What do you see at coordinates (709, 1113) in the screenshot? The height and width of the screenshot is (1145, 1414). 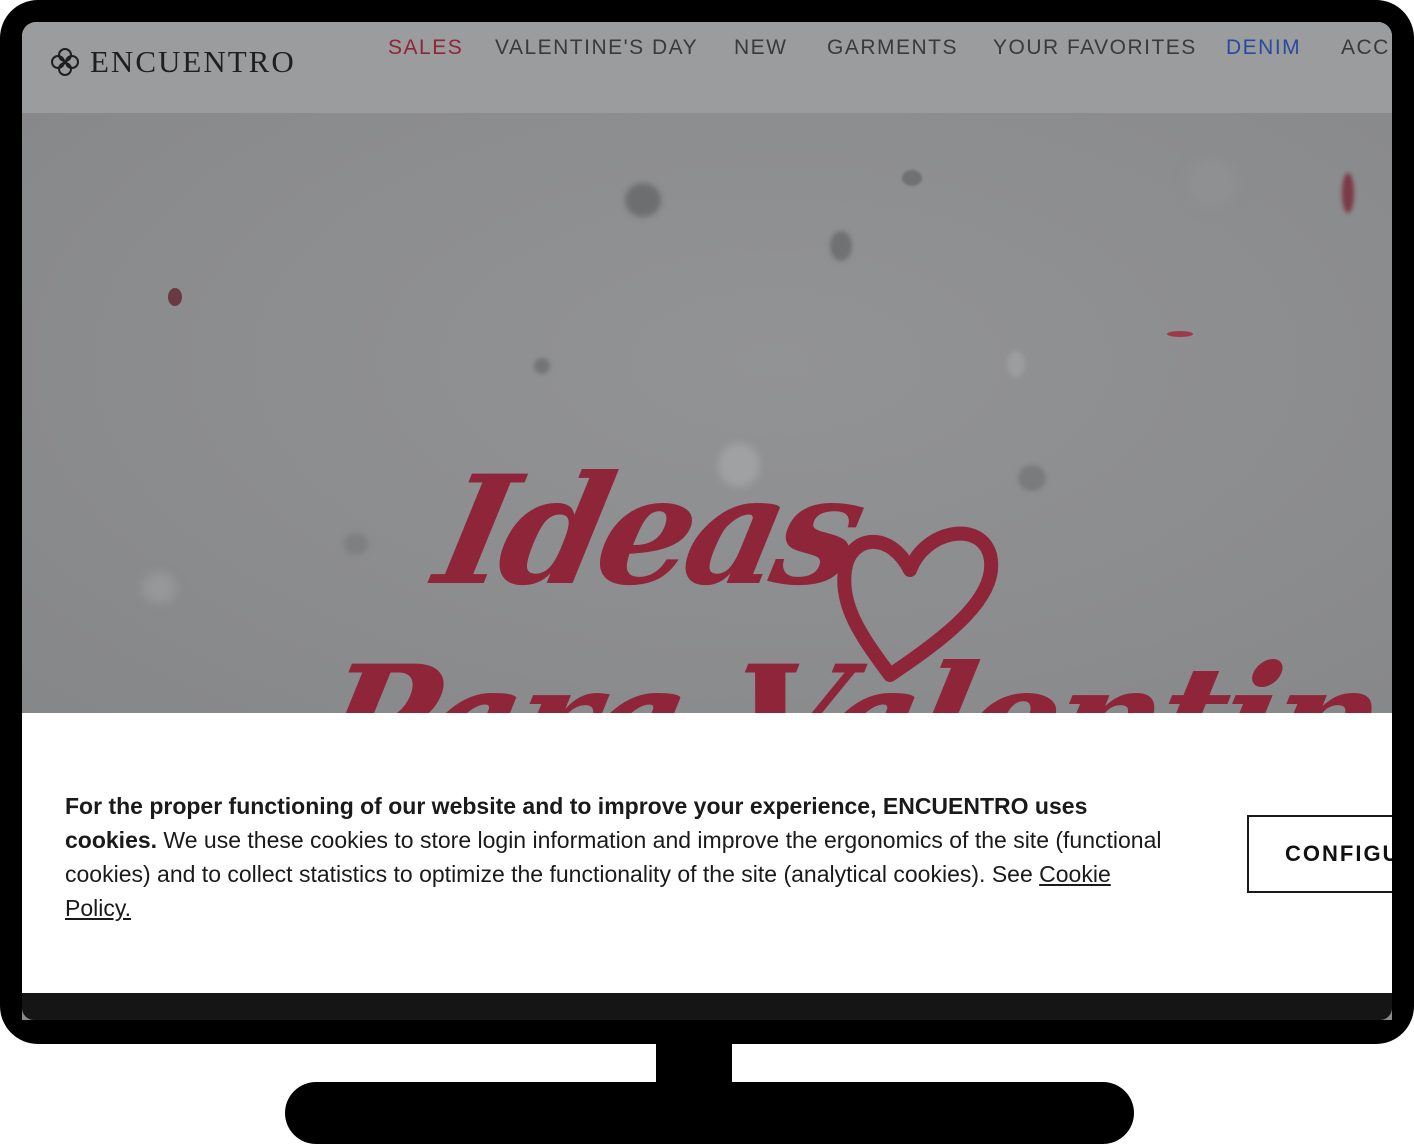 I see `monitor-stand-base` at bounding box center [709, 1113].